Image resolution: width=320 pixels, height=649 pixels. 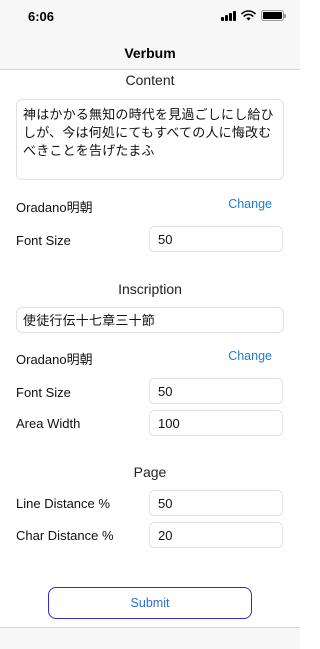 I want to click on inscription-area-width-input: 100, so click(x=216, y=423).